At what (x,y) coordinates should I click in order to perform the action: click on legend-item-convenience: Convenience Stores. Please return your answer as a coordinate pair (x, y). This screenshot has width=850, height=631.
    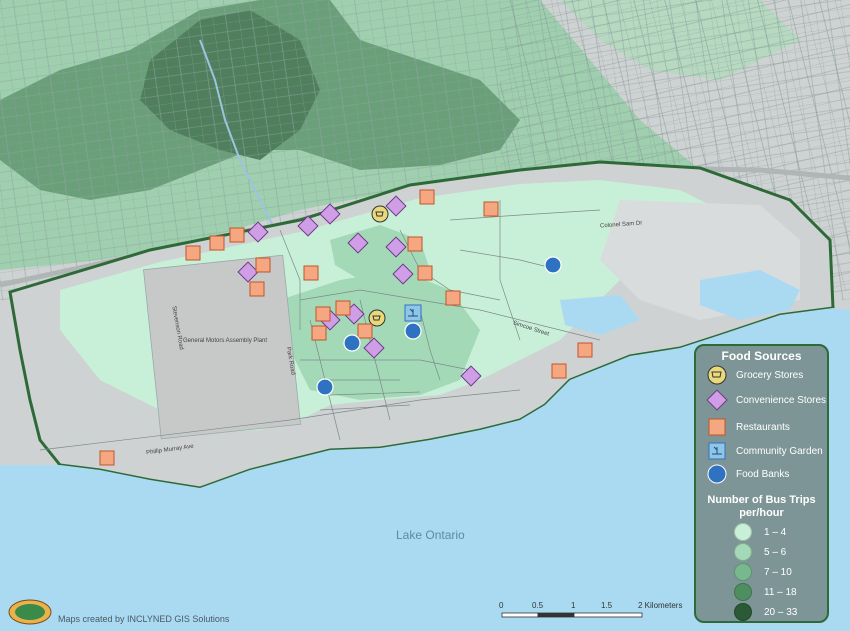
    Looking at the image, I should click on (766, 400).